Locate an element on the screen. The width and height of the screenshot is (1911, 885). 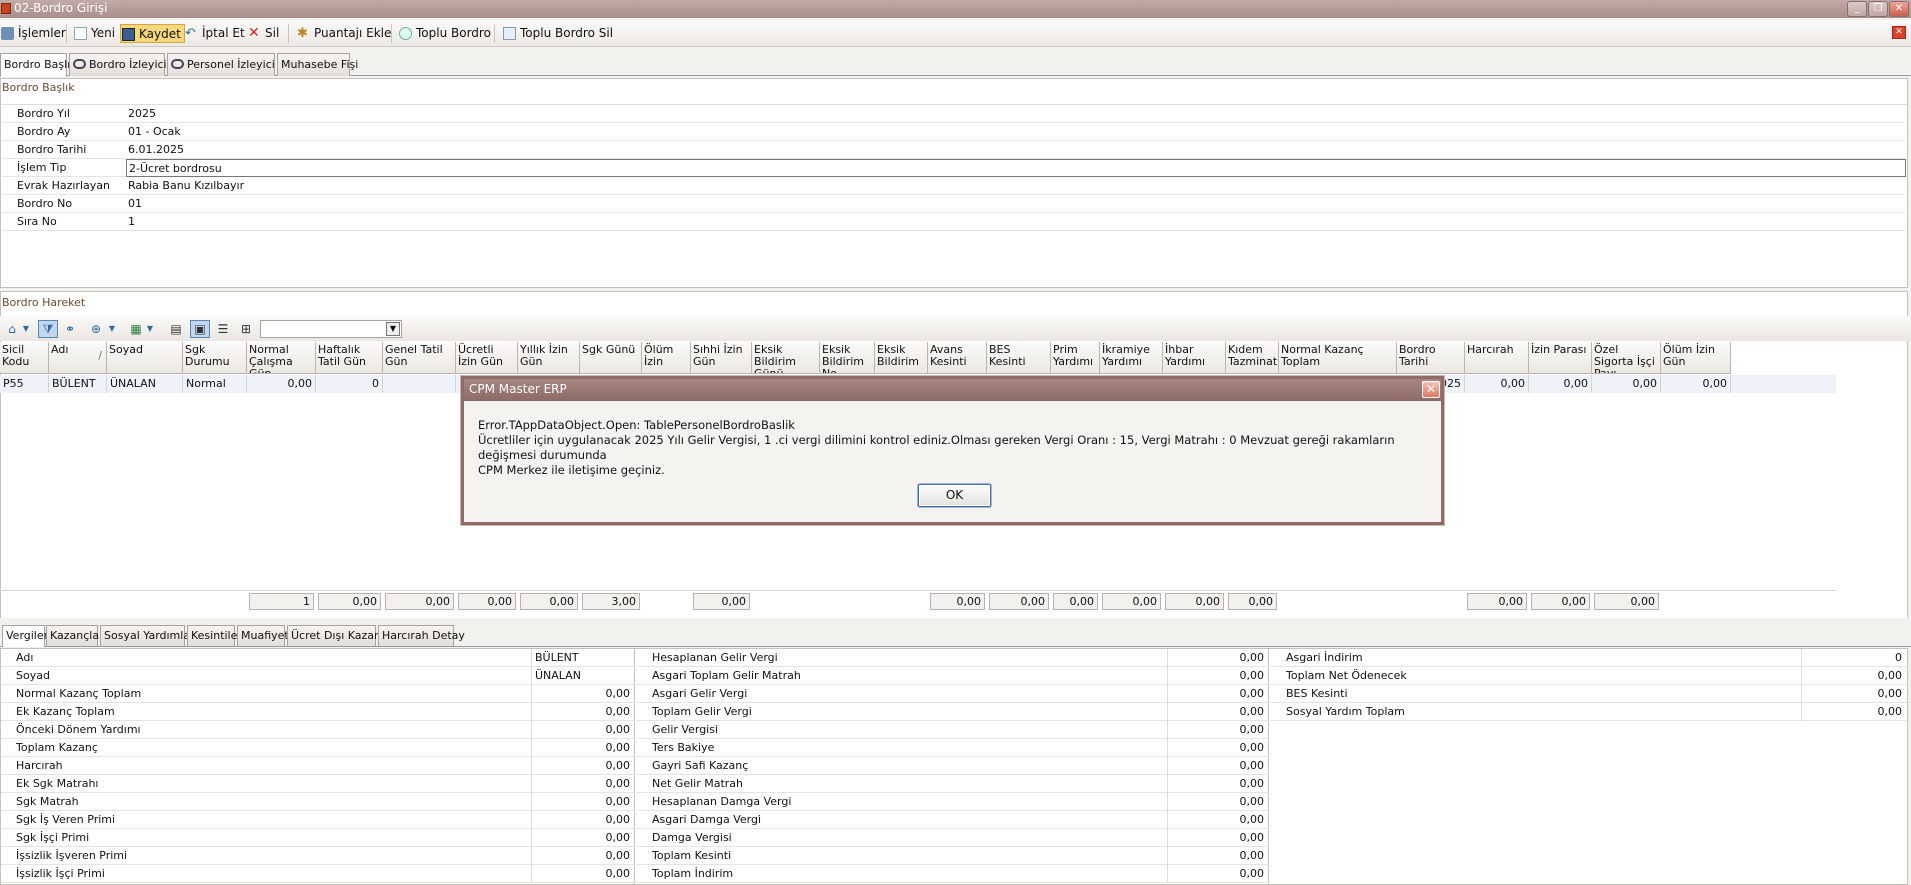
summary-value: 0 is located at coordinates (1853, 658).